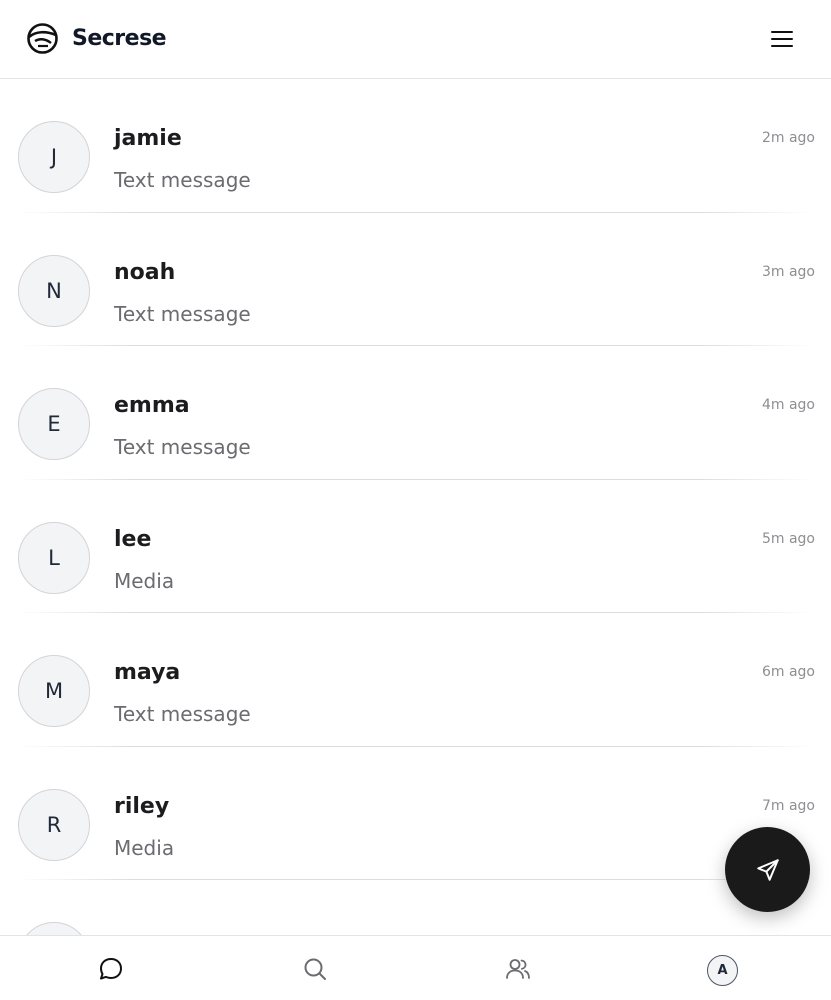 The width and height of the screenshot is (831, 1000). Describe the element at coordinates (54, 824) in the screenshot. I see `avatar: R` at that location.